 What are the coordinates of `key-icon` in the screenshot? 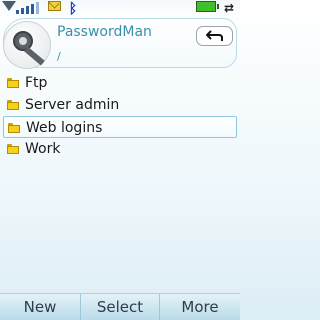 It's located at (27, 45).